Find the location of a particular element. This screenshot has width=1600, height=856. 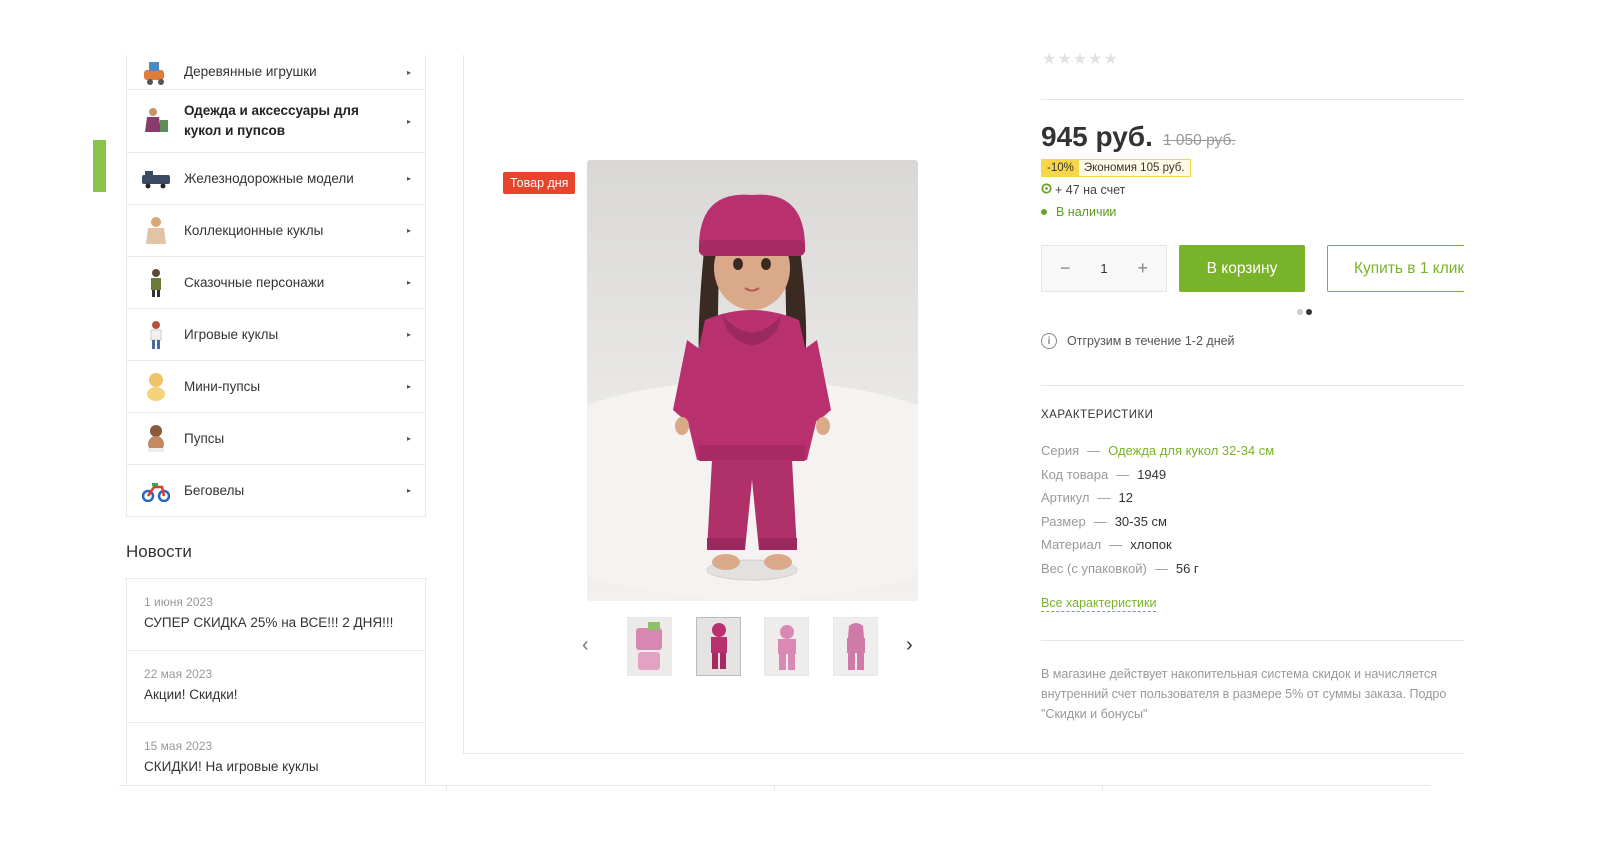

news-date: 15 мая 2023 is located at coordinates (178, 746).